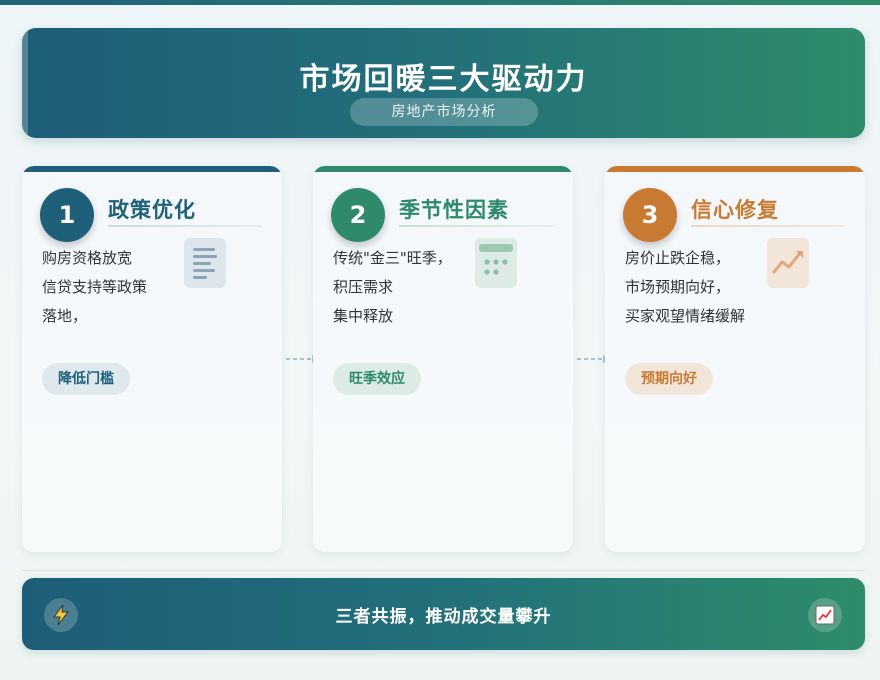 Image resolution: width=880 pixels, height=680 pixels. I want to click on description-line: 市场预期向好，, so click(678, 287).